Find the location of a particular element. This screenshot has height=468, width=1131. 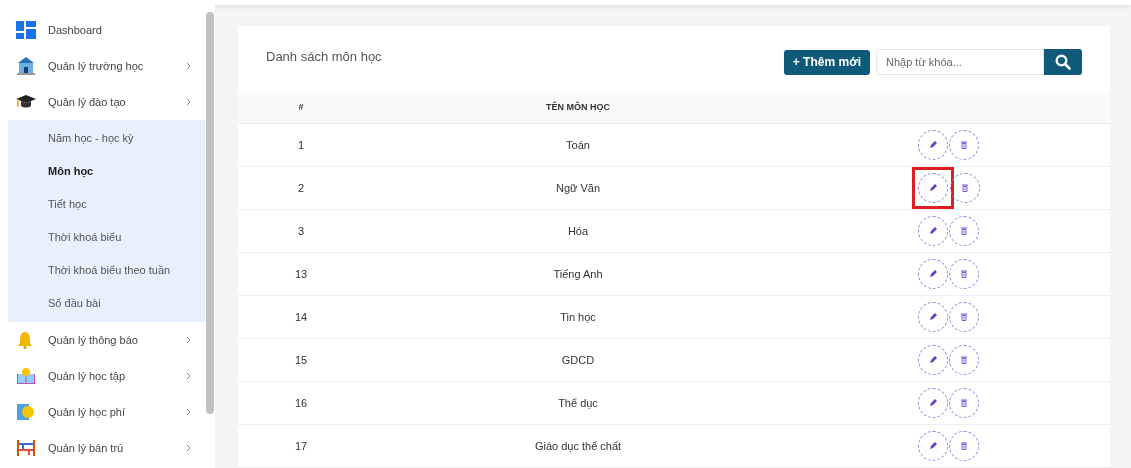

abacus-icon is located at coordinates (26, 448).